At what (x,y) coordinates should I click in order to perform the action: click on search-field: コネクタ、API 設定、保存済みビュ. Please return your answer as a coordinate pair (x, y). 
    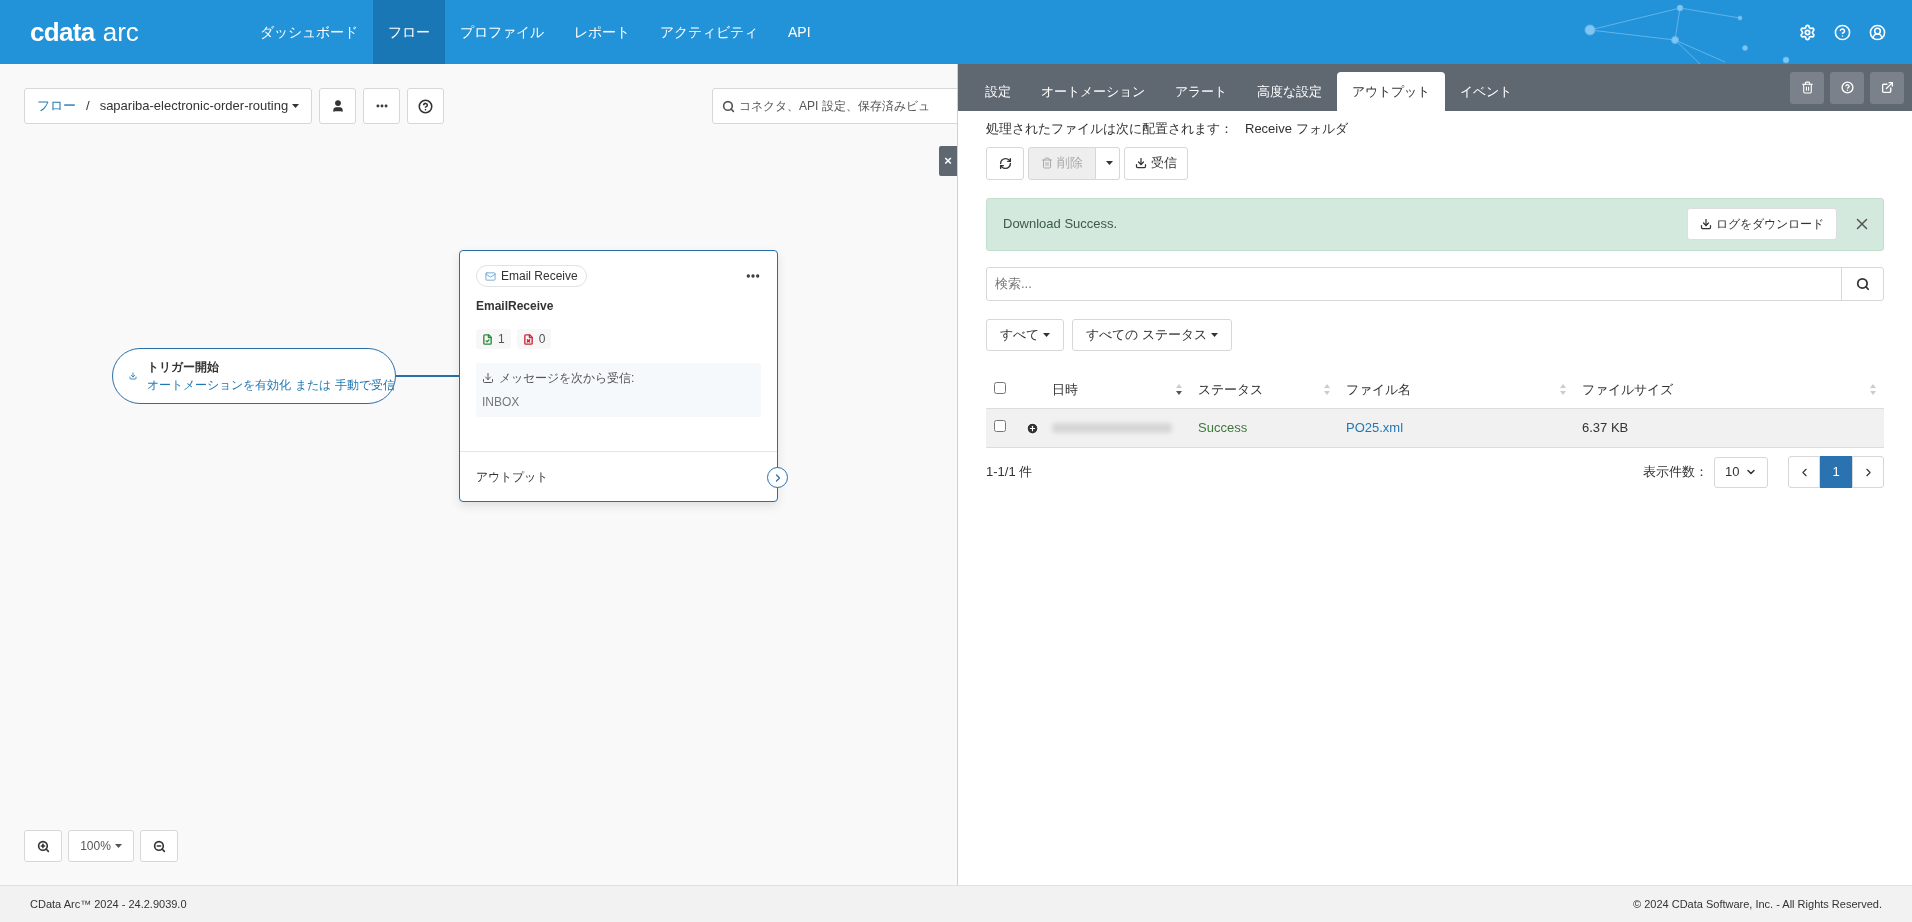
    Looking at the image, I should click on (834, 106).